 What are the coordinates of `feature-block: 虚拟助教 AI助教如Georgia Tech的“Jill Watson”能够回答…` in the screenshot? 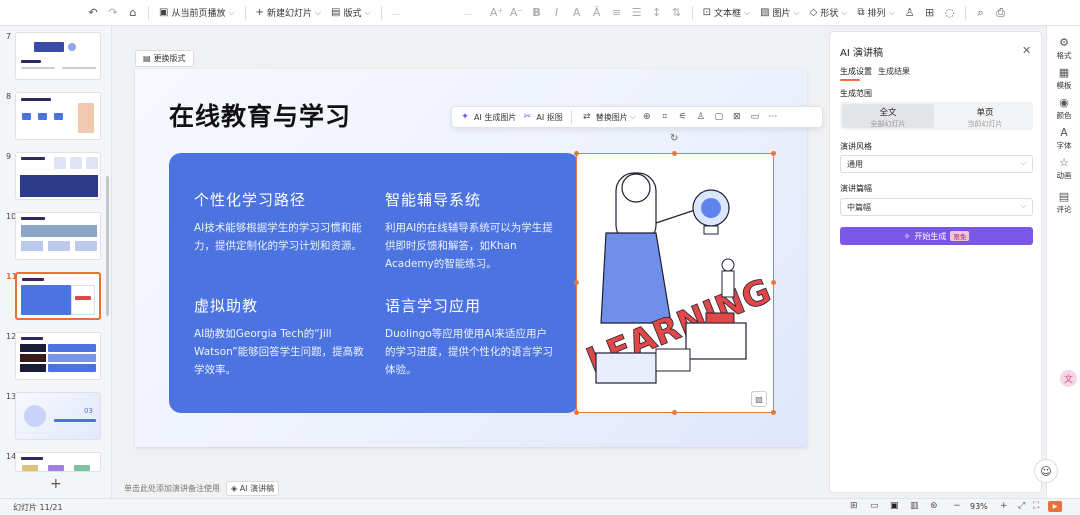 It's located at (279, 337).